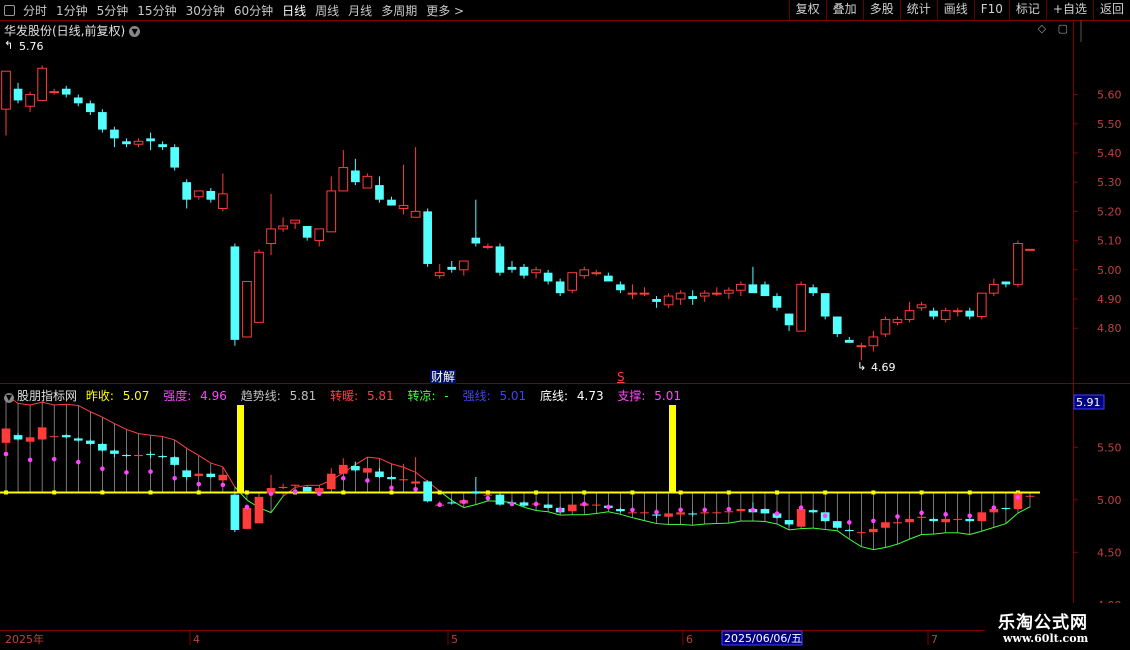 The width and height of the screenshot is (1130, 650). What do you see at coordinates (449, 377) in the screenshot?
I see `event-jie-marker: 解` at bounding box center [449, 377].